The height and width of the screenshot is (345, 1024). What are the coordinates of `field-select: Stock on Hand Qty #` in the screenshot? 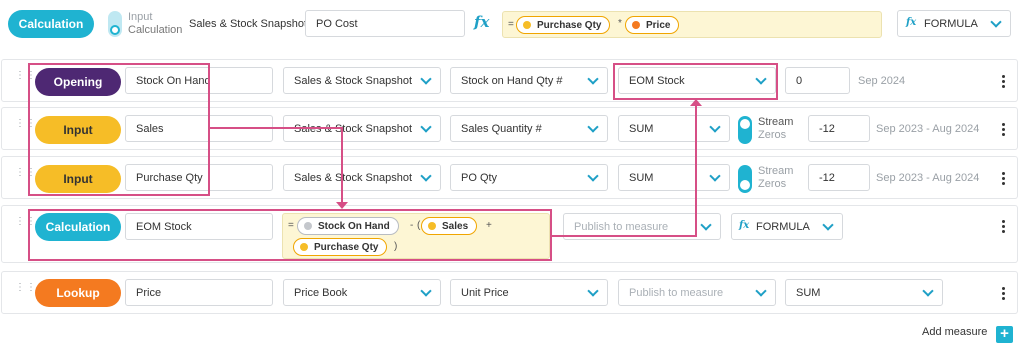 It's located at (529, 80).